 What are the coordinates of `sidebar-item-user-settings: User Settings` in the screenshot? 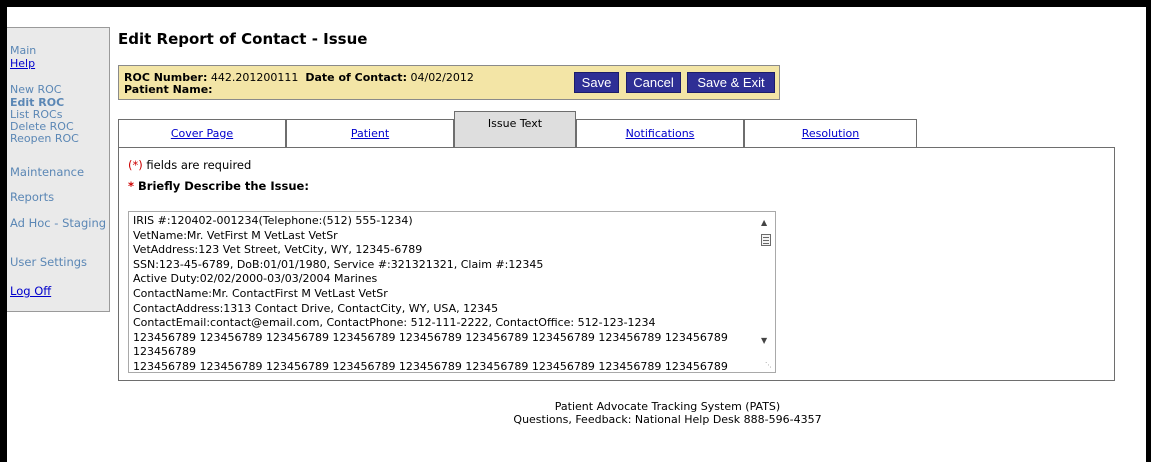 It's located at (48, 262).